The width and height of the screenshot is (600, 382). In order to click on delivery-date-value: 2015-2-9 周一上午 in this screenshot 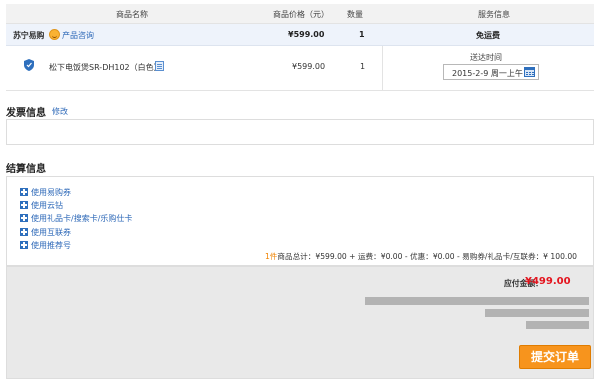, I will do `click(487, 73)`.